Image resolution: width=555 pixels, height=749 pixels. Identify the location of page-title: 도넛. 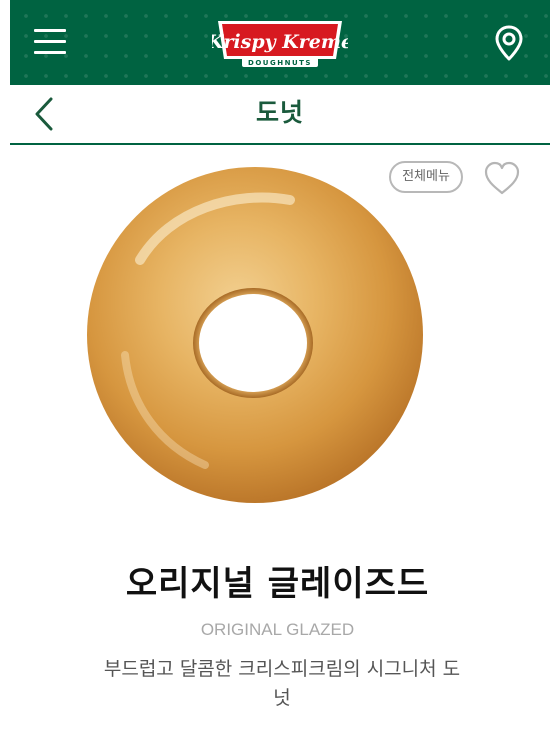
(279, 112).